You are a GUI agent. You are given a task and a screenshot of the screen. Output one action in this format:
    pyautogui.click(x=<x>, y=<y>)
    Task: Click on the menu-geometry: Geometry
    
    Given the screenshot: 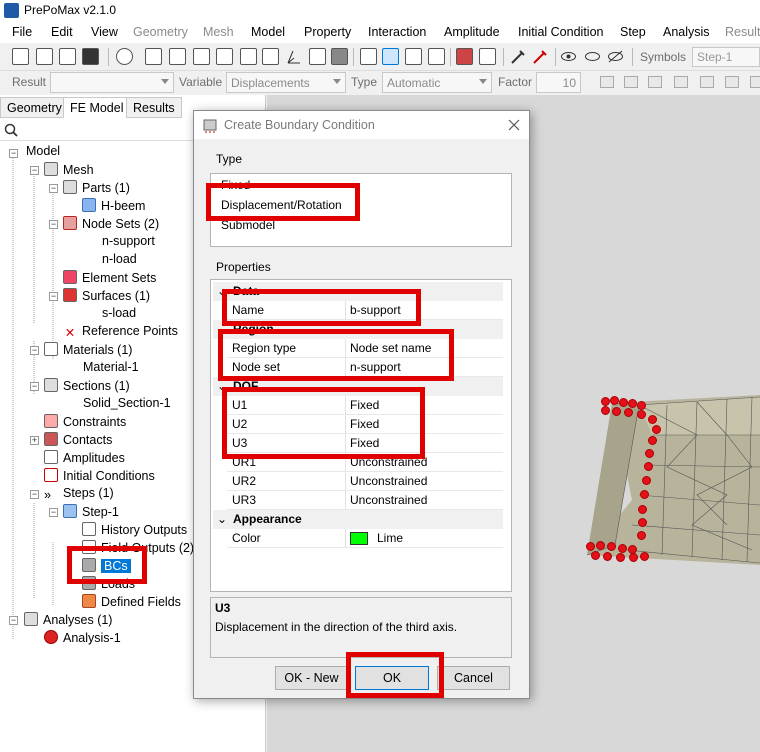 What is the action you would take?
    pyautogui.click(x=160, y=32)
    